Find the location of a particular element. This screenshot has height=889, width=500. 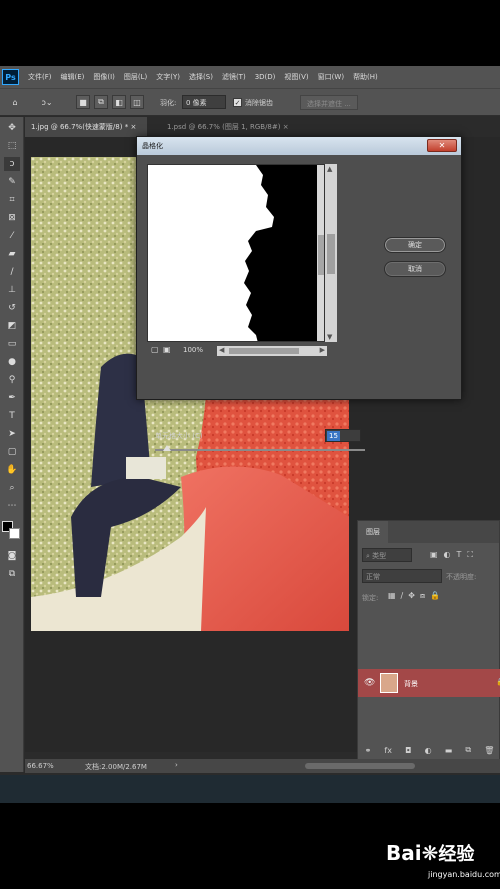

dodge-tool-icon: ⚲ is located at coordinates (12, 380).